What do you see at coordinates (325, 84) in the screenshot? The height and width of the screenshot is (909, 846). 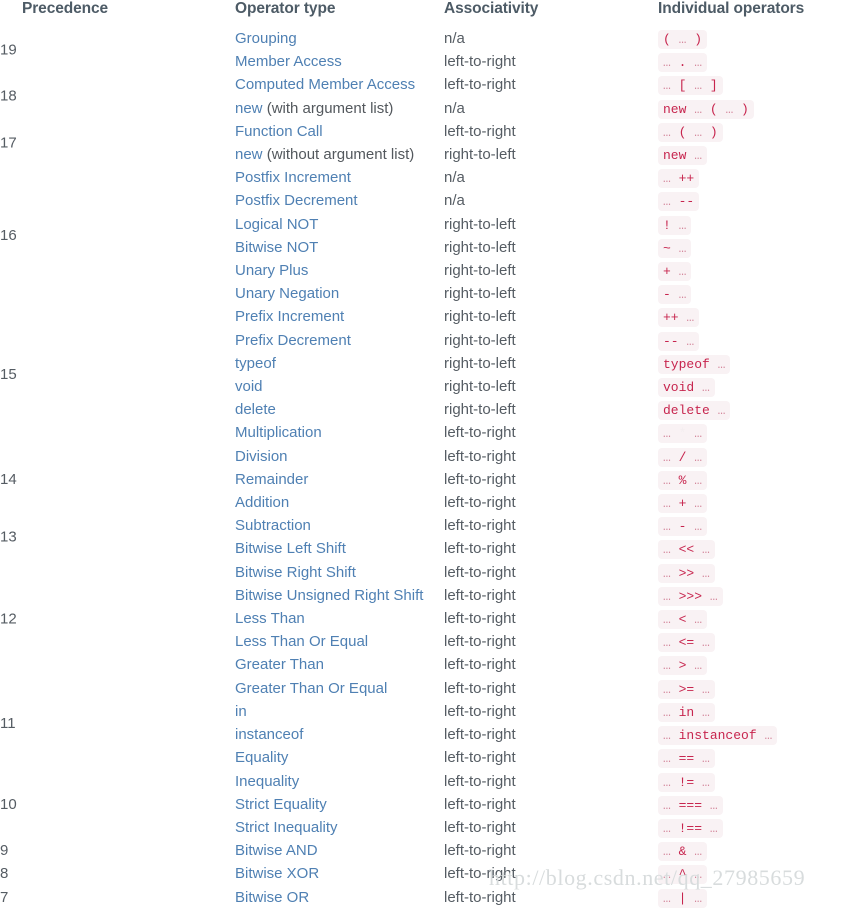 I see `operator-type-link: Computed Member Access` at bounding box center [325, 84].